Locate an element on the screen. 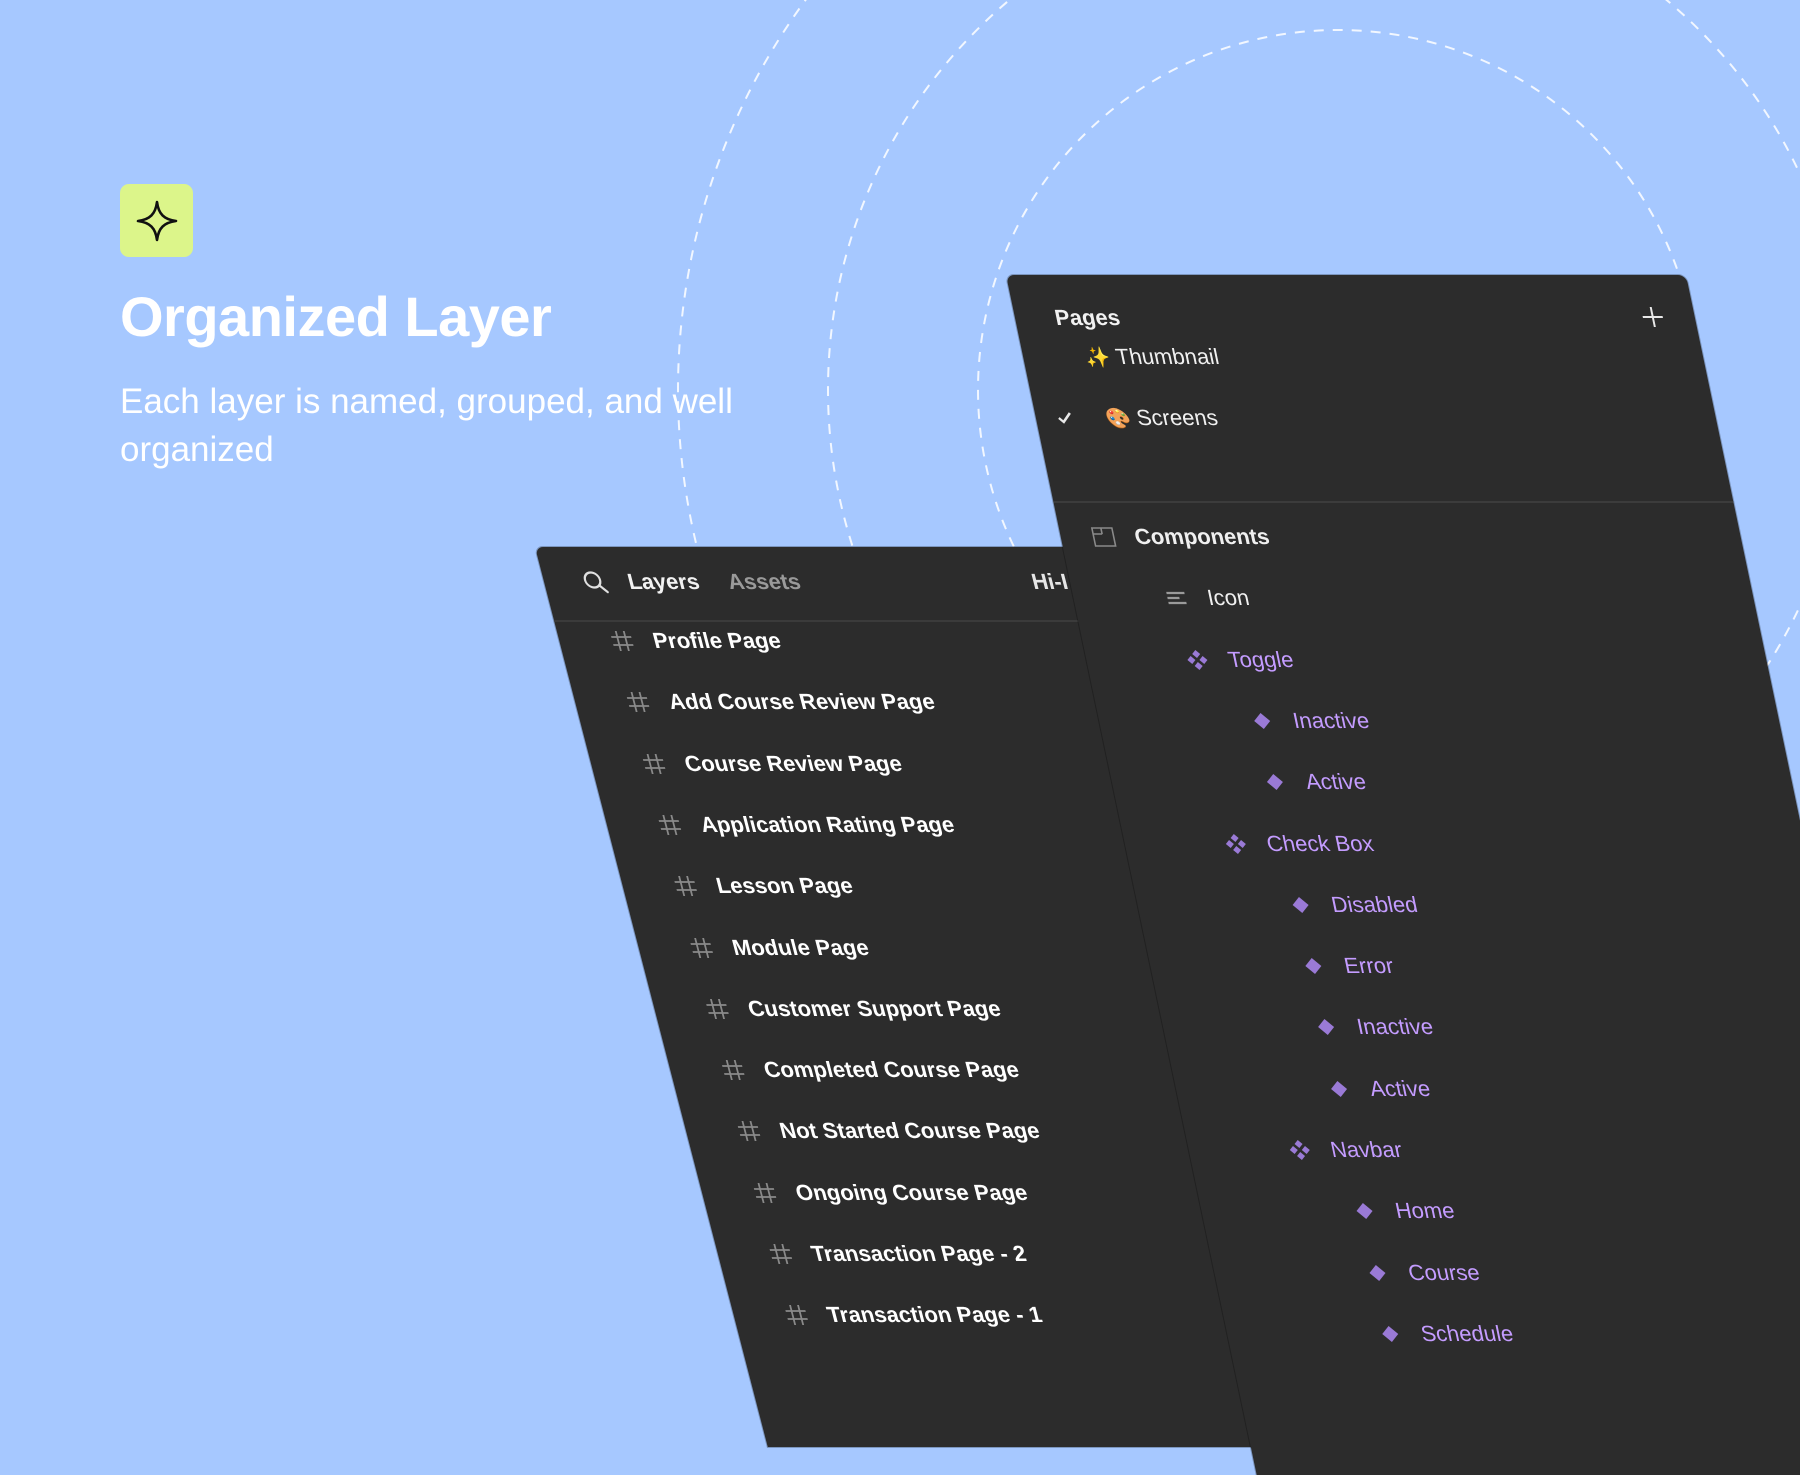  layer-row: Application Rating Page is located at coordinates (780, 825).